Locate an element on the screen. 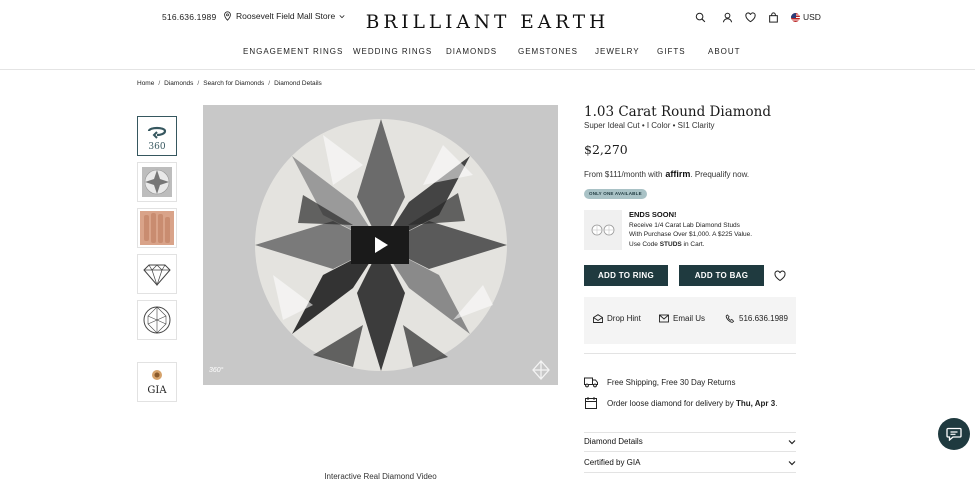 The width and height of the screenshot is (975, 496). envelope-open-icon is located at coordinates (598, 318).